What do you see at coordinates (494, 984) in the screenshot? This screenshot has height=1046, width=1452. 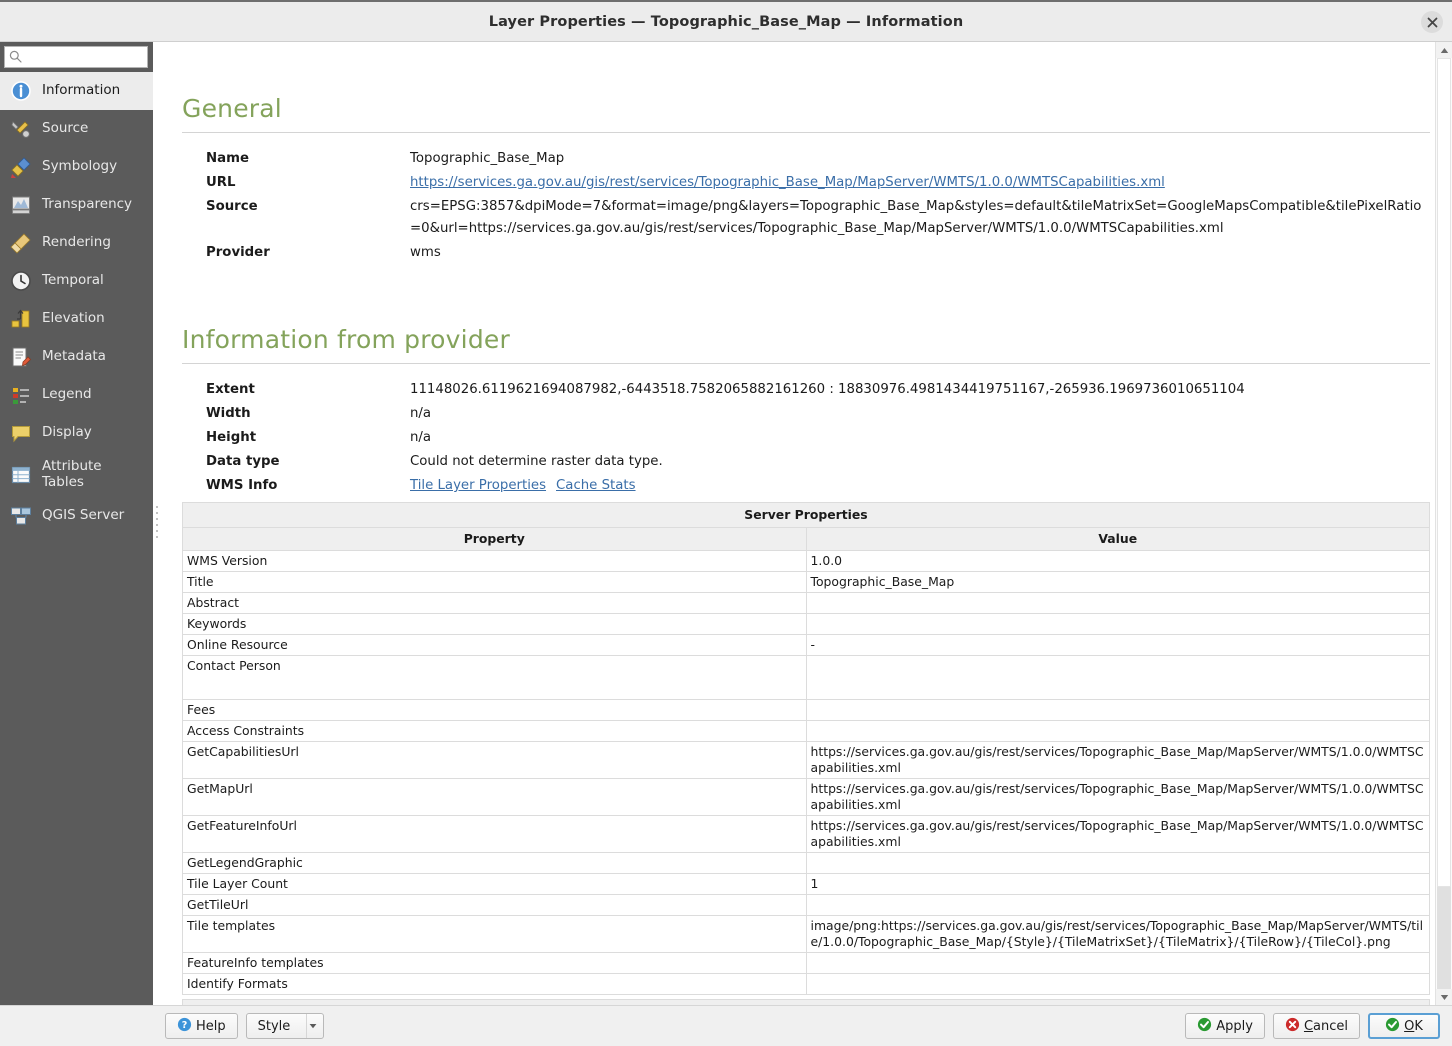 I see `row-property: Identify Formats` at bounding box center [494, 984].